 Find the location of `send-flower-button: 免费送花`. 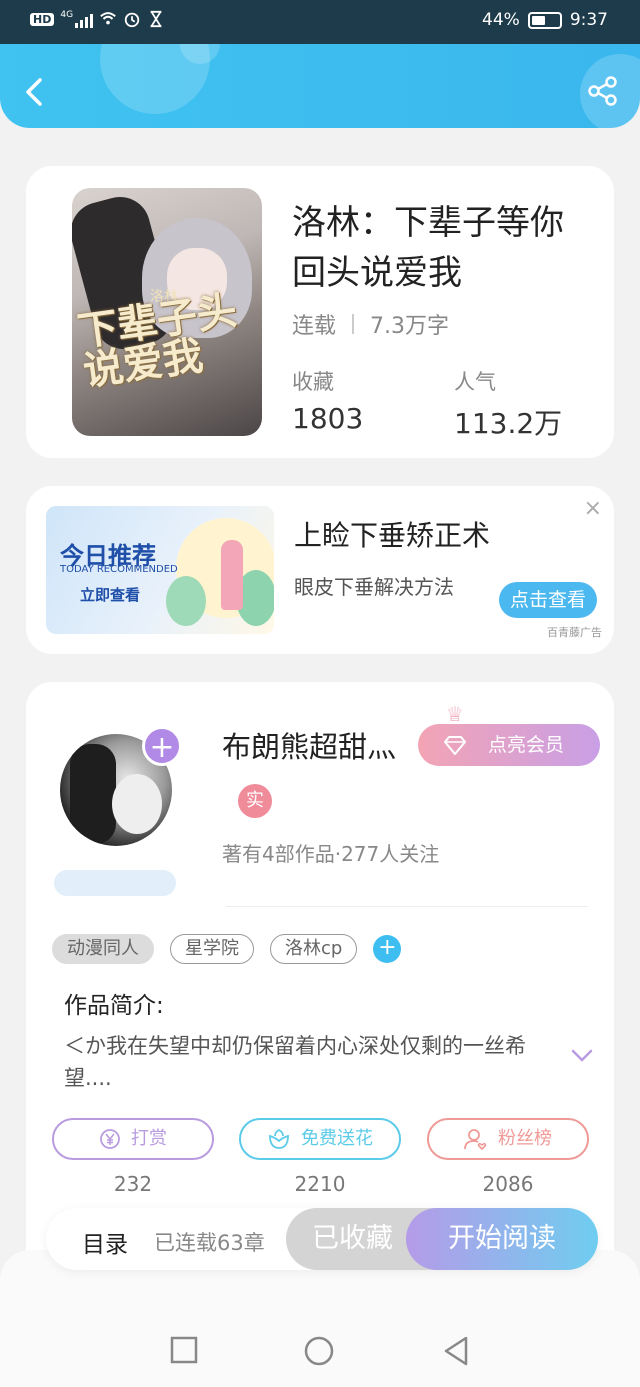

send-flower-button: 免费送花 is located at coordinates (320, 1139).